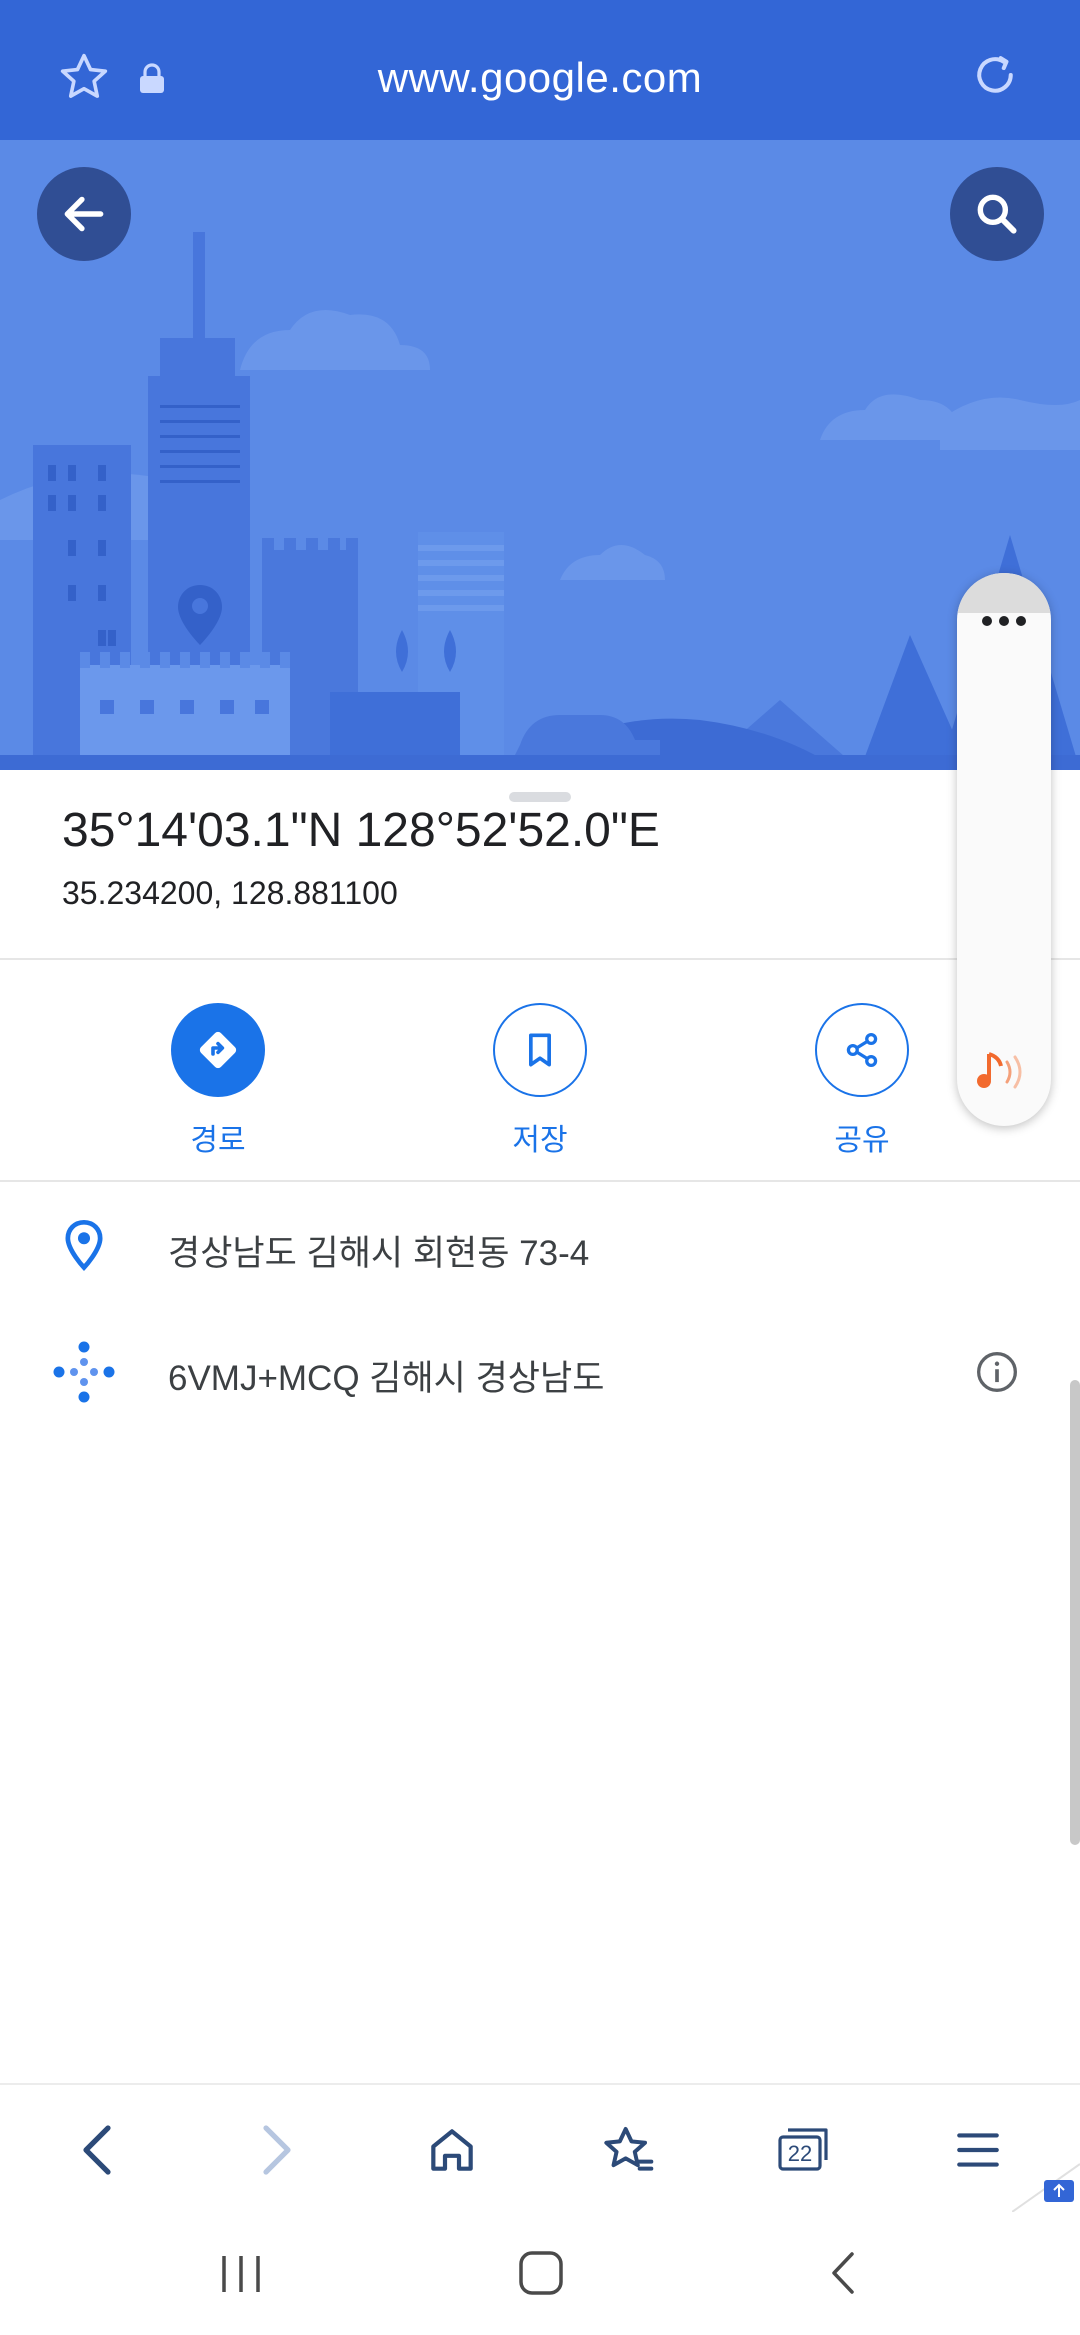 The width and height of the screenshot is (1080, 2335). What do you see at coordinates (540, 797) in the screenshot?
I see `drag-handle` at bounding box center [540, 797].